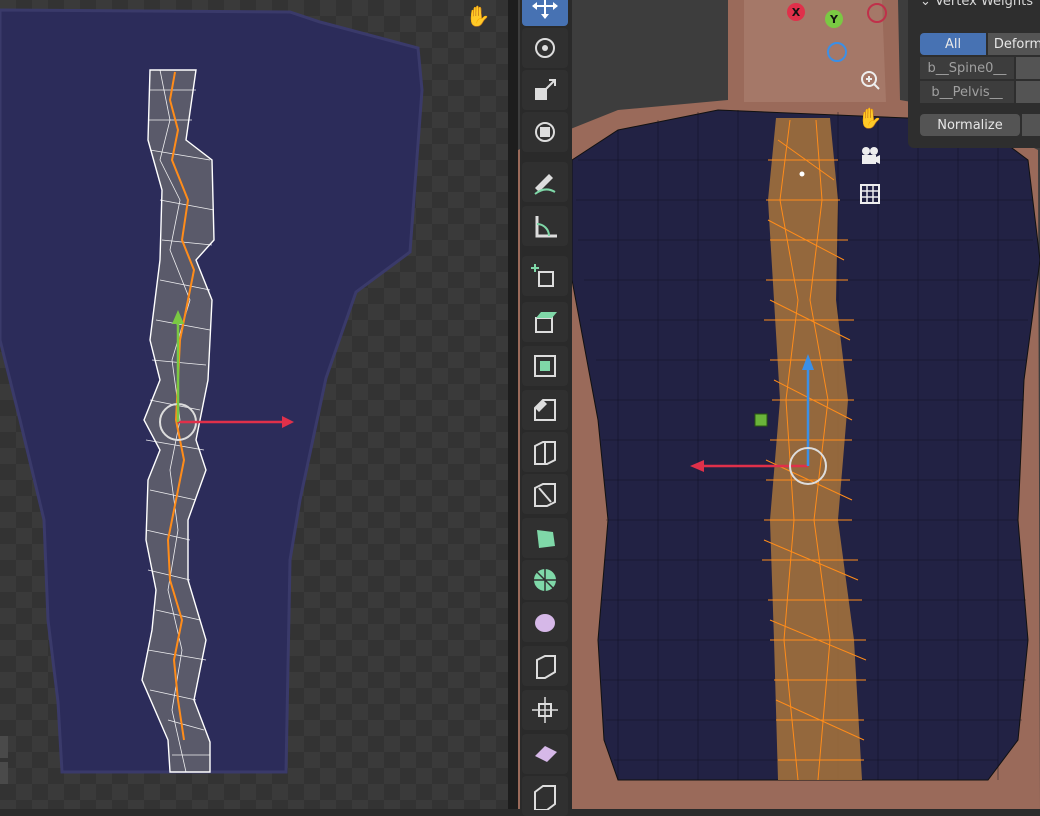 This screenshot has height=816, width=1040. I want to click on extrude-icon, so click(546, 322).